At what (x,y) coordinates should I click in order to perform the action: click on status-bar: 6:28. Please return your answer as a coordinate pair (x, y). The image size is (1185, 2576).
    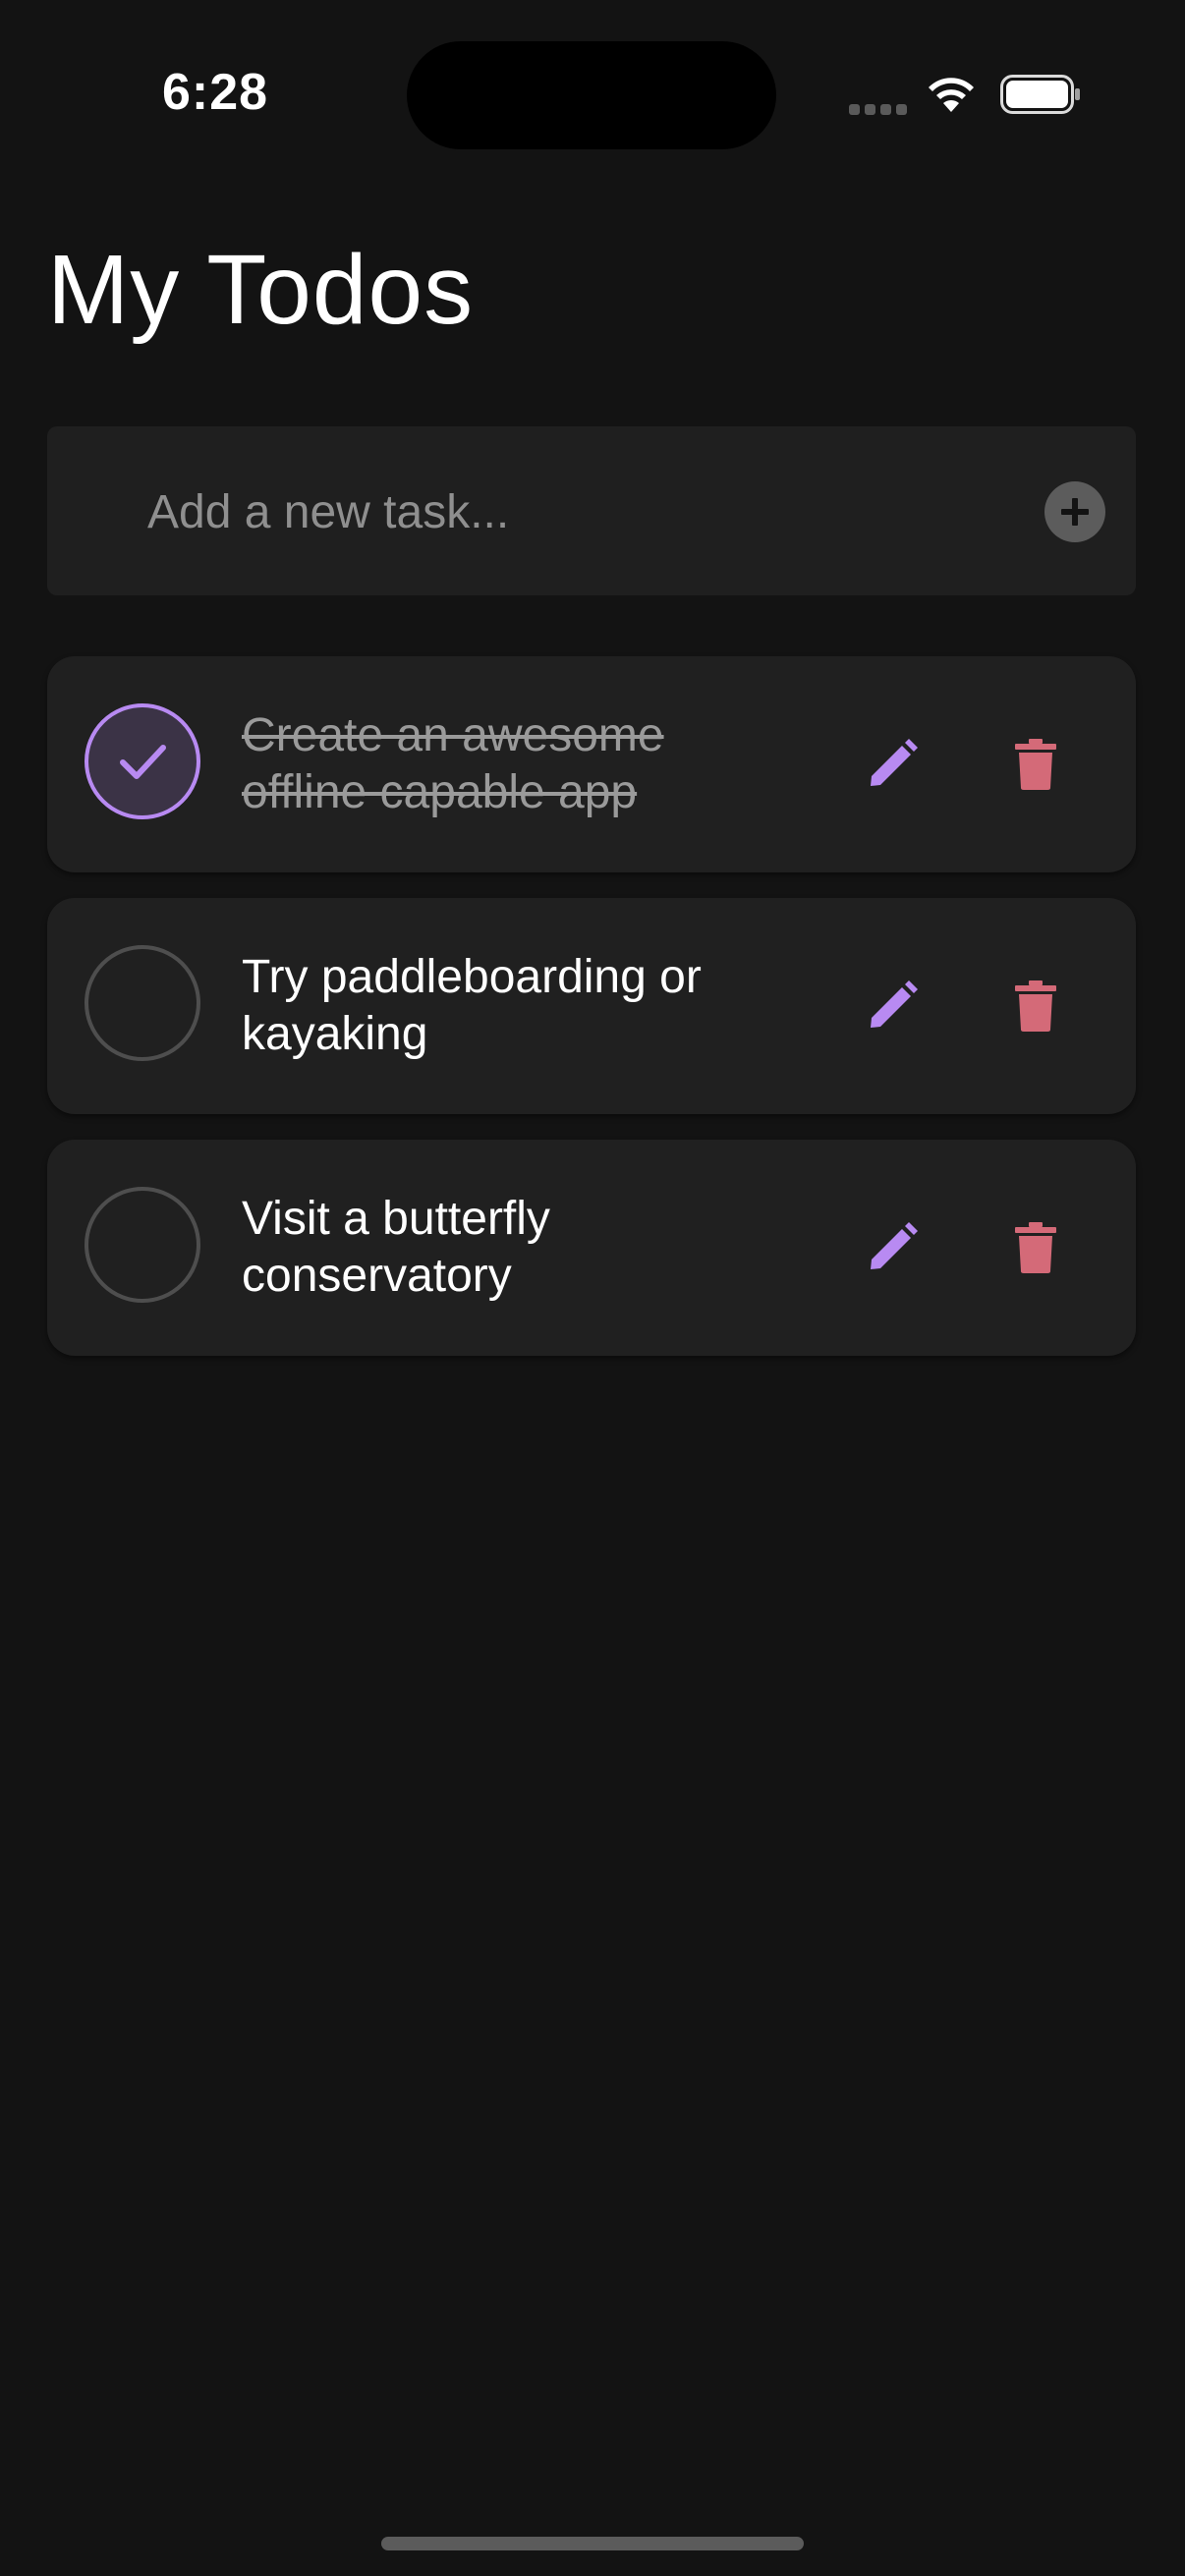
    Looking at the image, I should click on (592, 93).